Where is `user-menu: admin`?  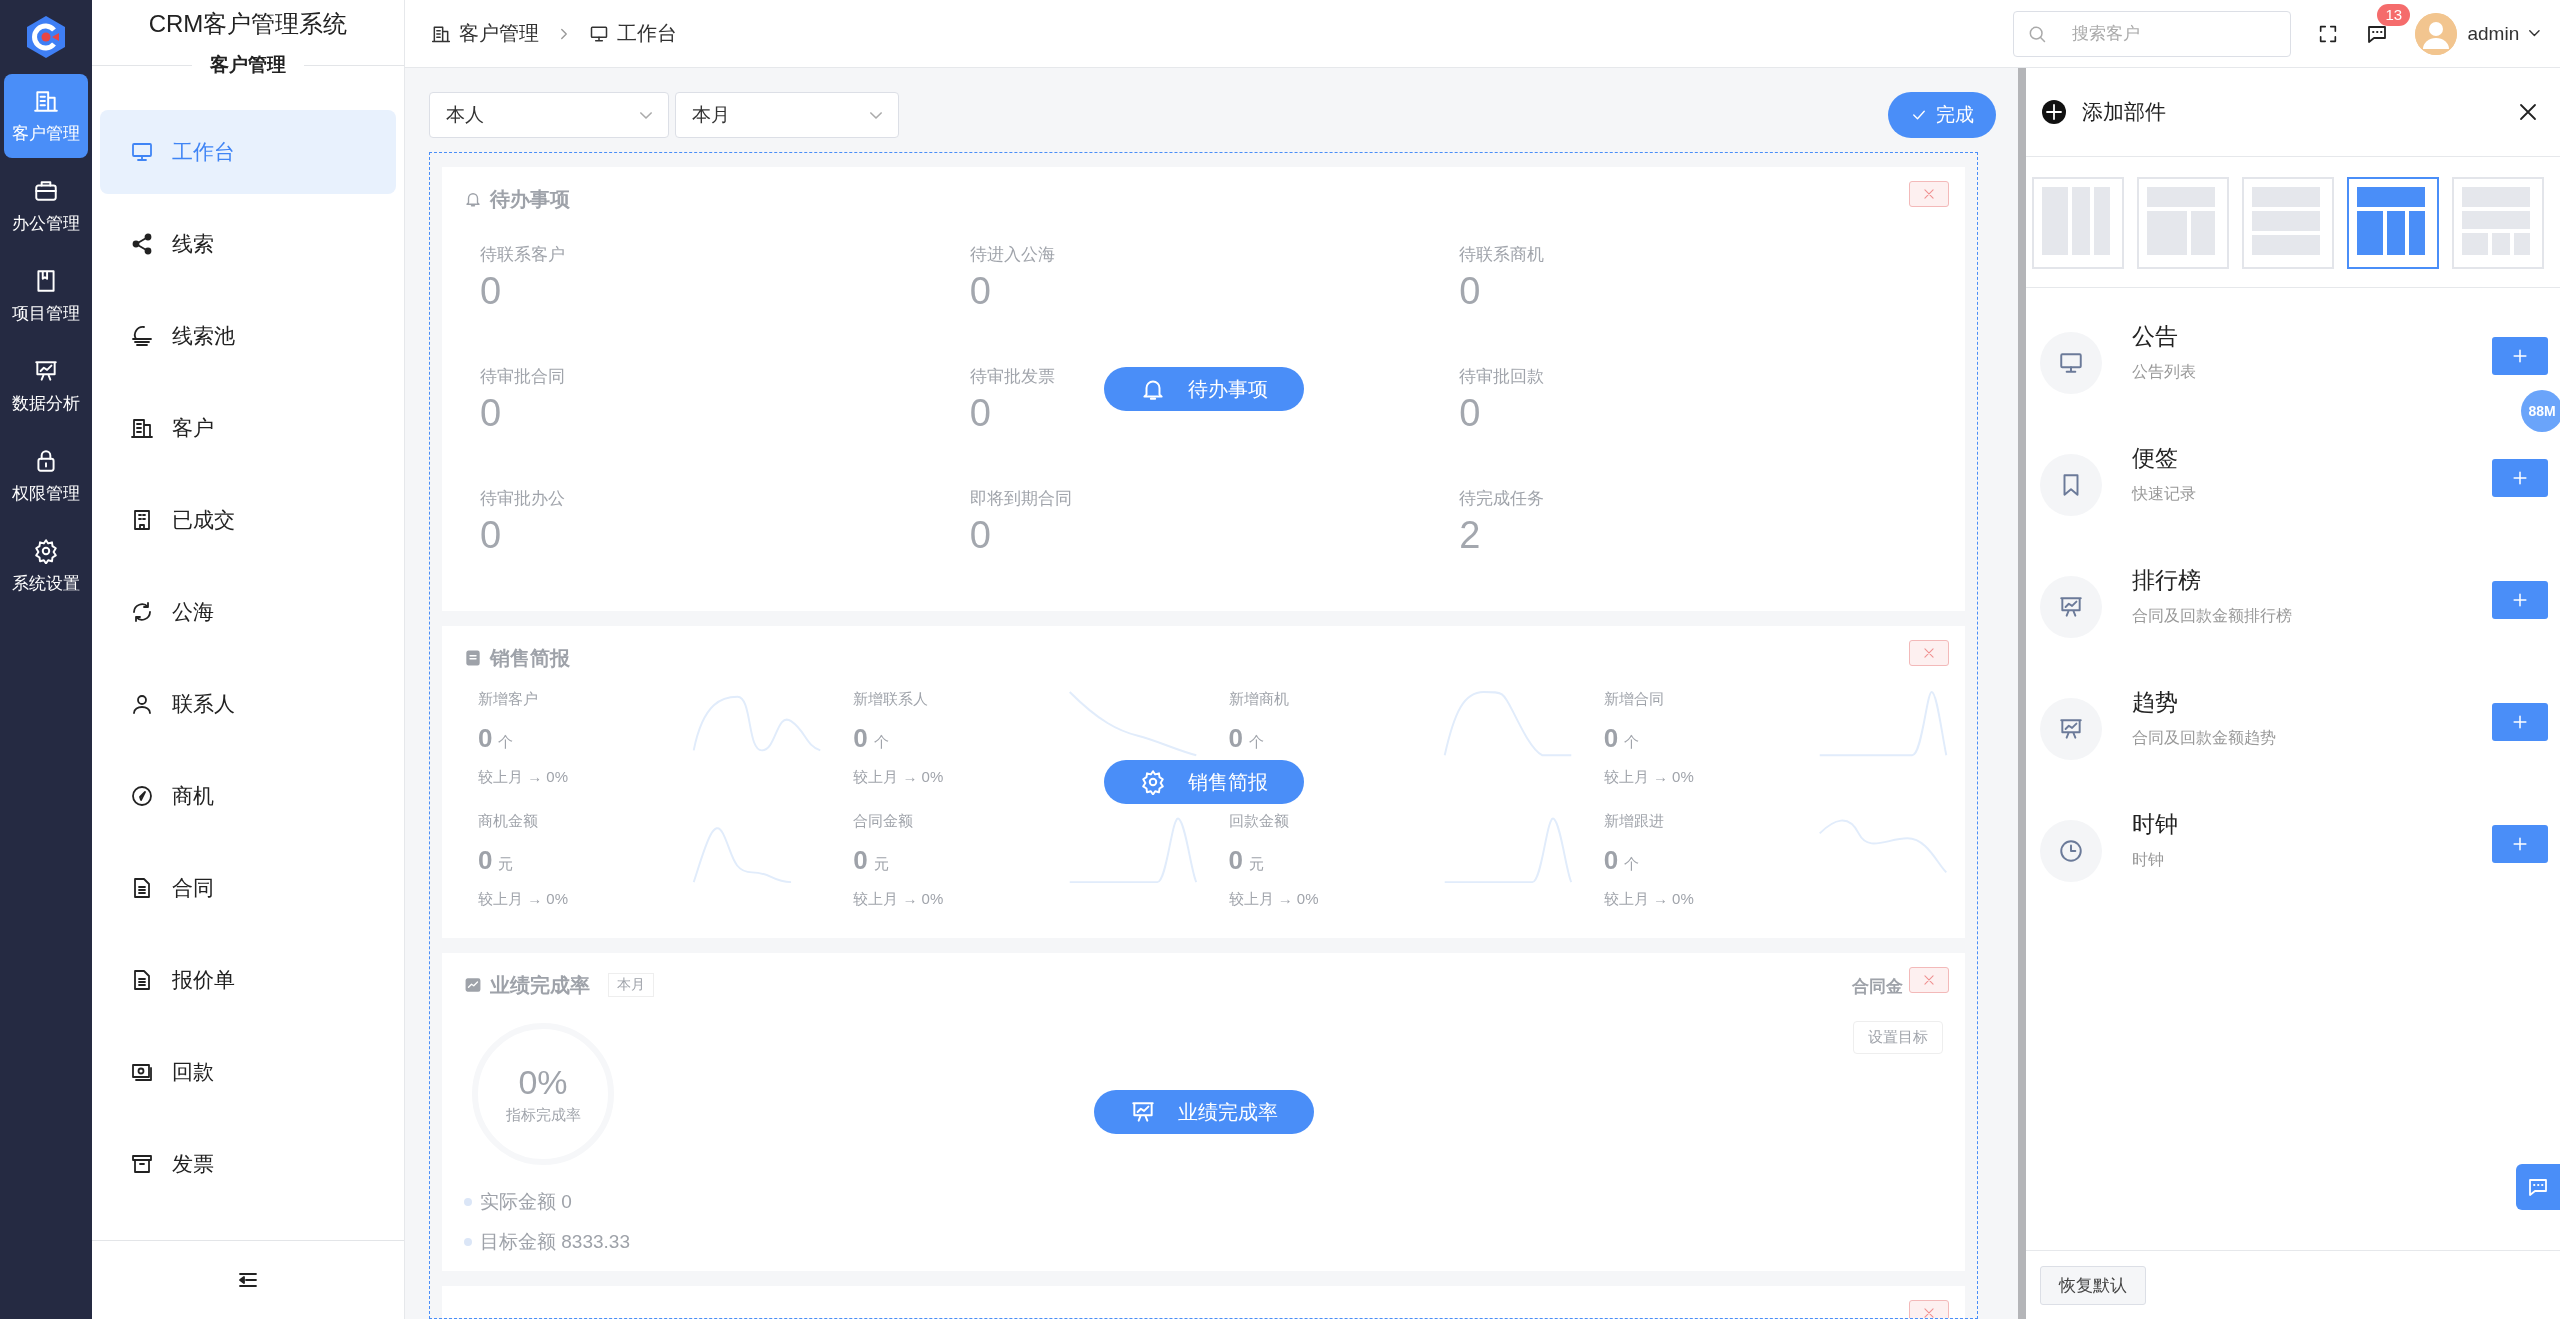 user-menu: admin is located at coordinates (2477, 33).